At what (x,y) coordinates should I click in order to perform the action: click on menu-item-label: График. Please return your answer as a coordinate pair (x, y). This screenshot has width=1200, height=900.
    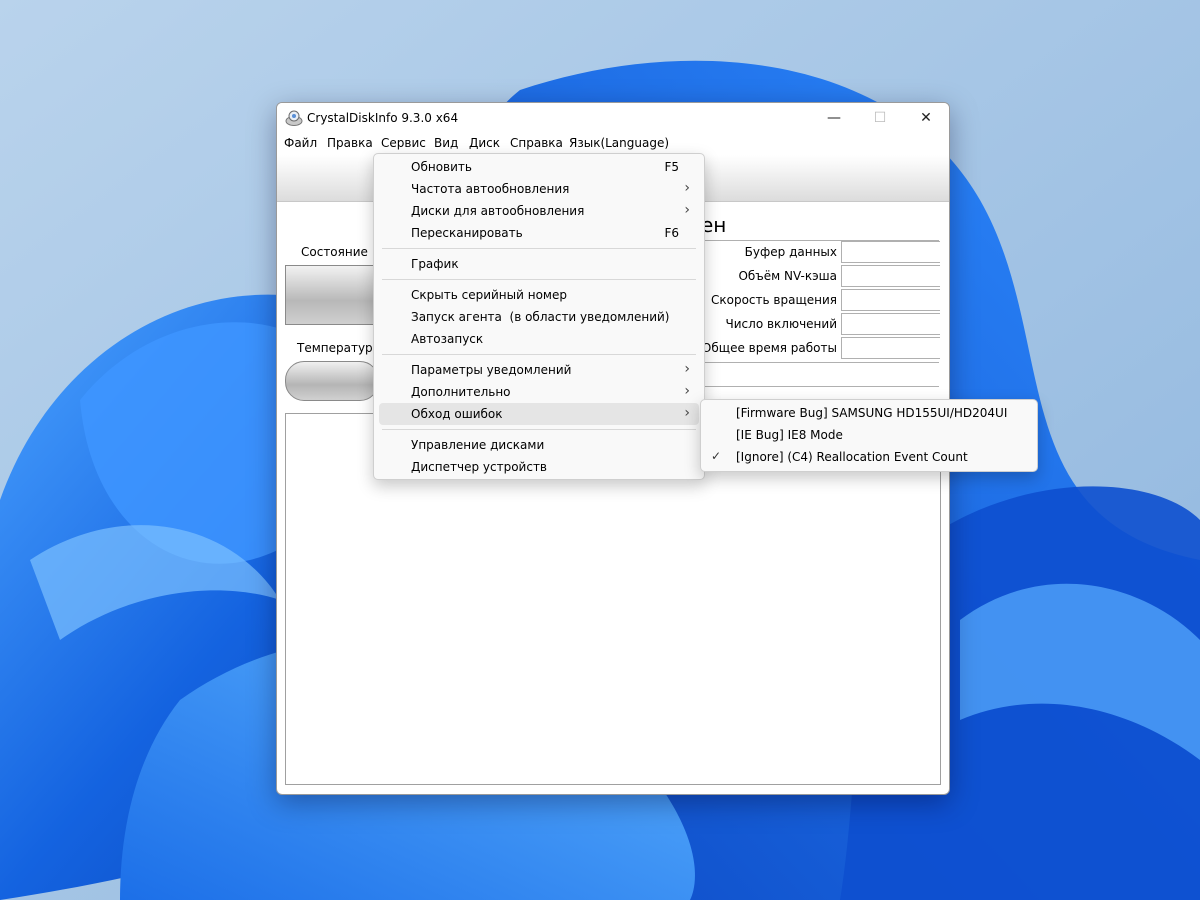
    Looking at the image, I should click on (435, 264).